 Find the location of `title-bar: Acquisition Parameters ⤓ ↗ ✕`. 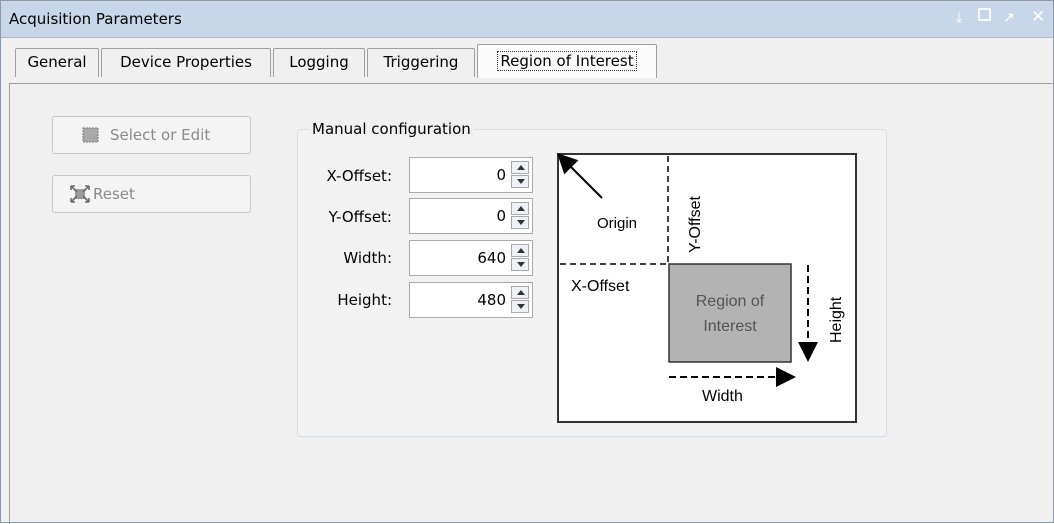

title-bar: Acquisition Parameters ⤓ ↗ ✕ is located at coordinates (527, 19).